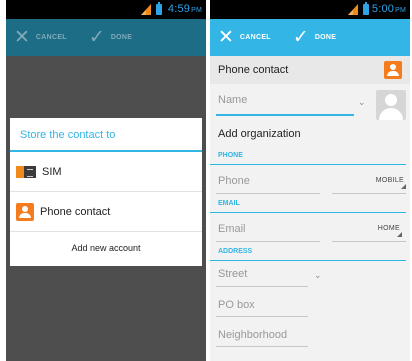  Describe the element at coordinates (106, 172) in the screenshot. I see `option-sim: SIM` at that location.